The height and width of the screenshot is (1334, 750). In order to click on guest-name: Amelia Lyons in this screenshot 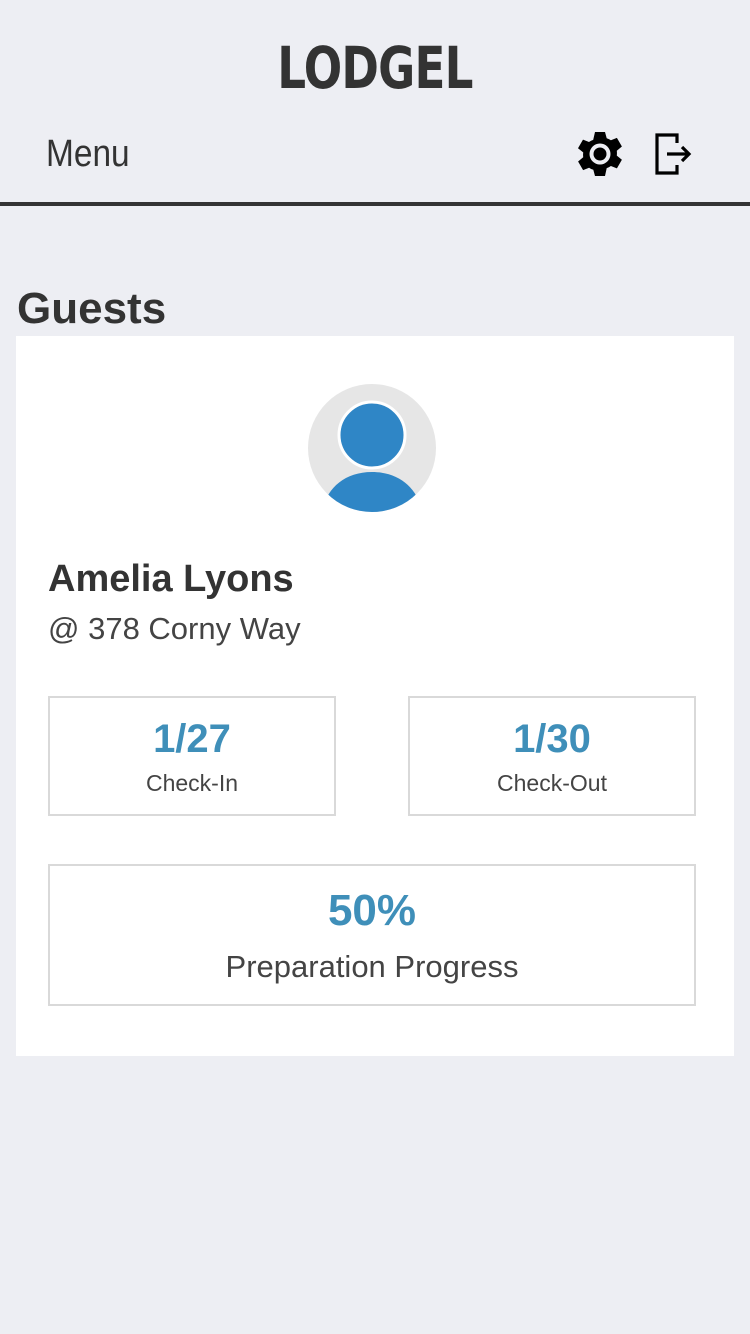, I will do `click(171, 579)`.